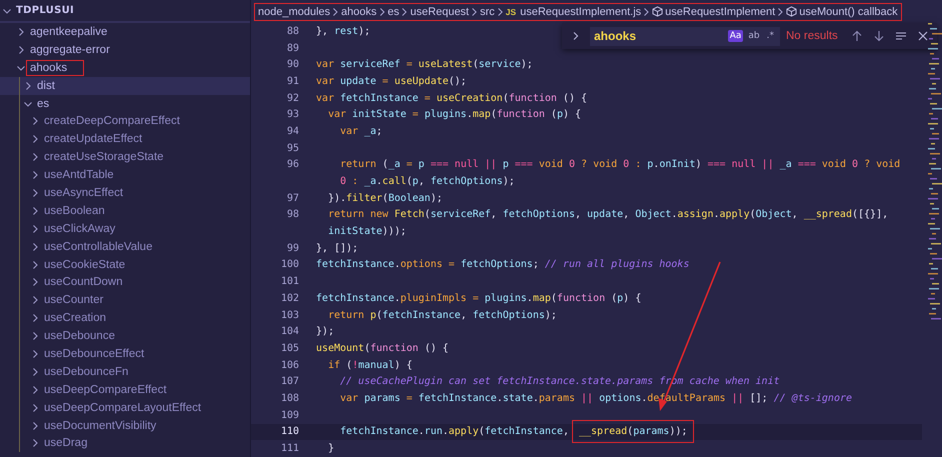  What do you see at coordinates (619, 164) in the screenshot?
I see `code-line: return (_a = p === null || p === void 0 ? void 0 : p.onInit) === null || _a === void 0 ? void` at bounding box center [619, 164].